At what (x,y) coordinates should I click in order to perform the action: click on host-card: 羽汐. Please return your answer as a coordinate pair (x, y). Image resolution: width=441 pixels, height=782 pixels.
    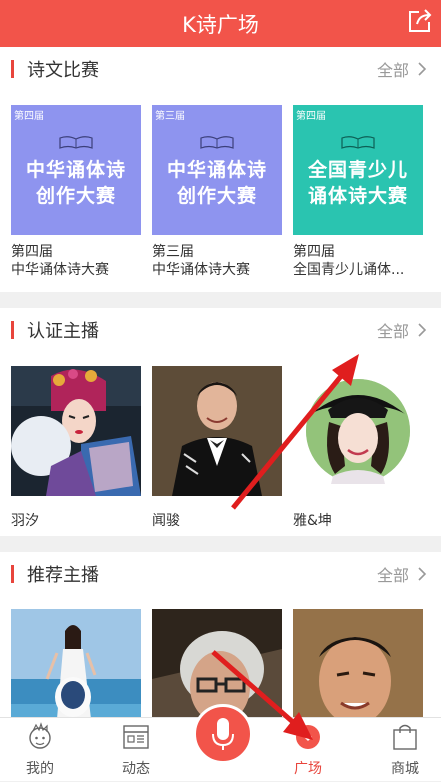
    Looking at the image, I should click on (76, 448).